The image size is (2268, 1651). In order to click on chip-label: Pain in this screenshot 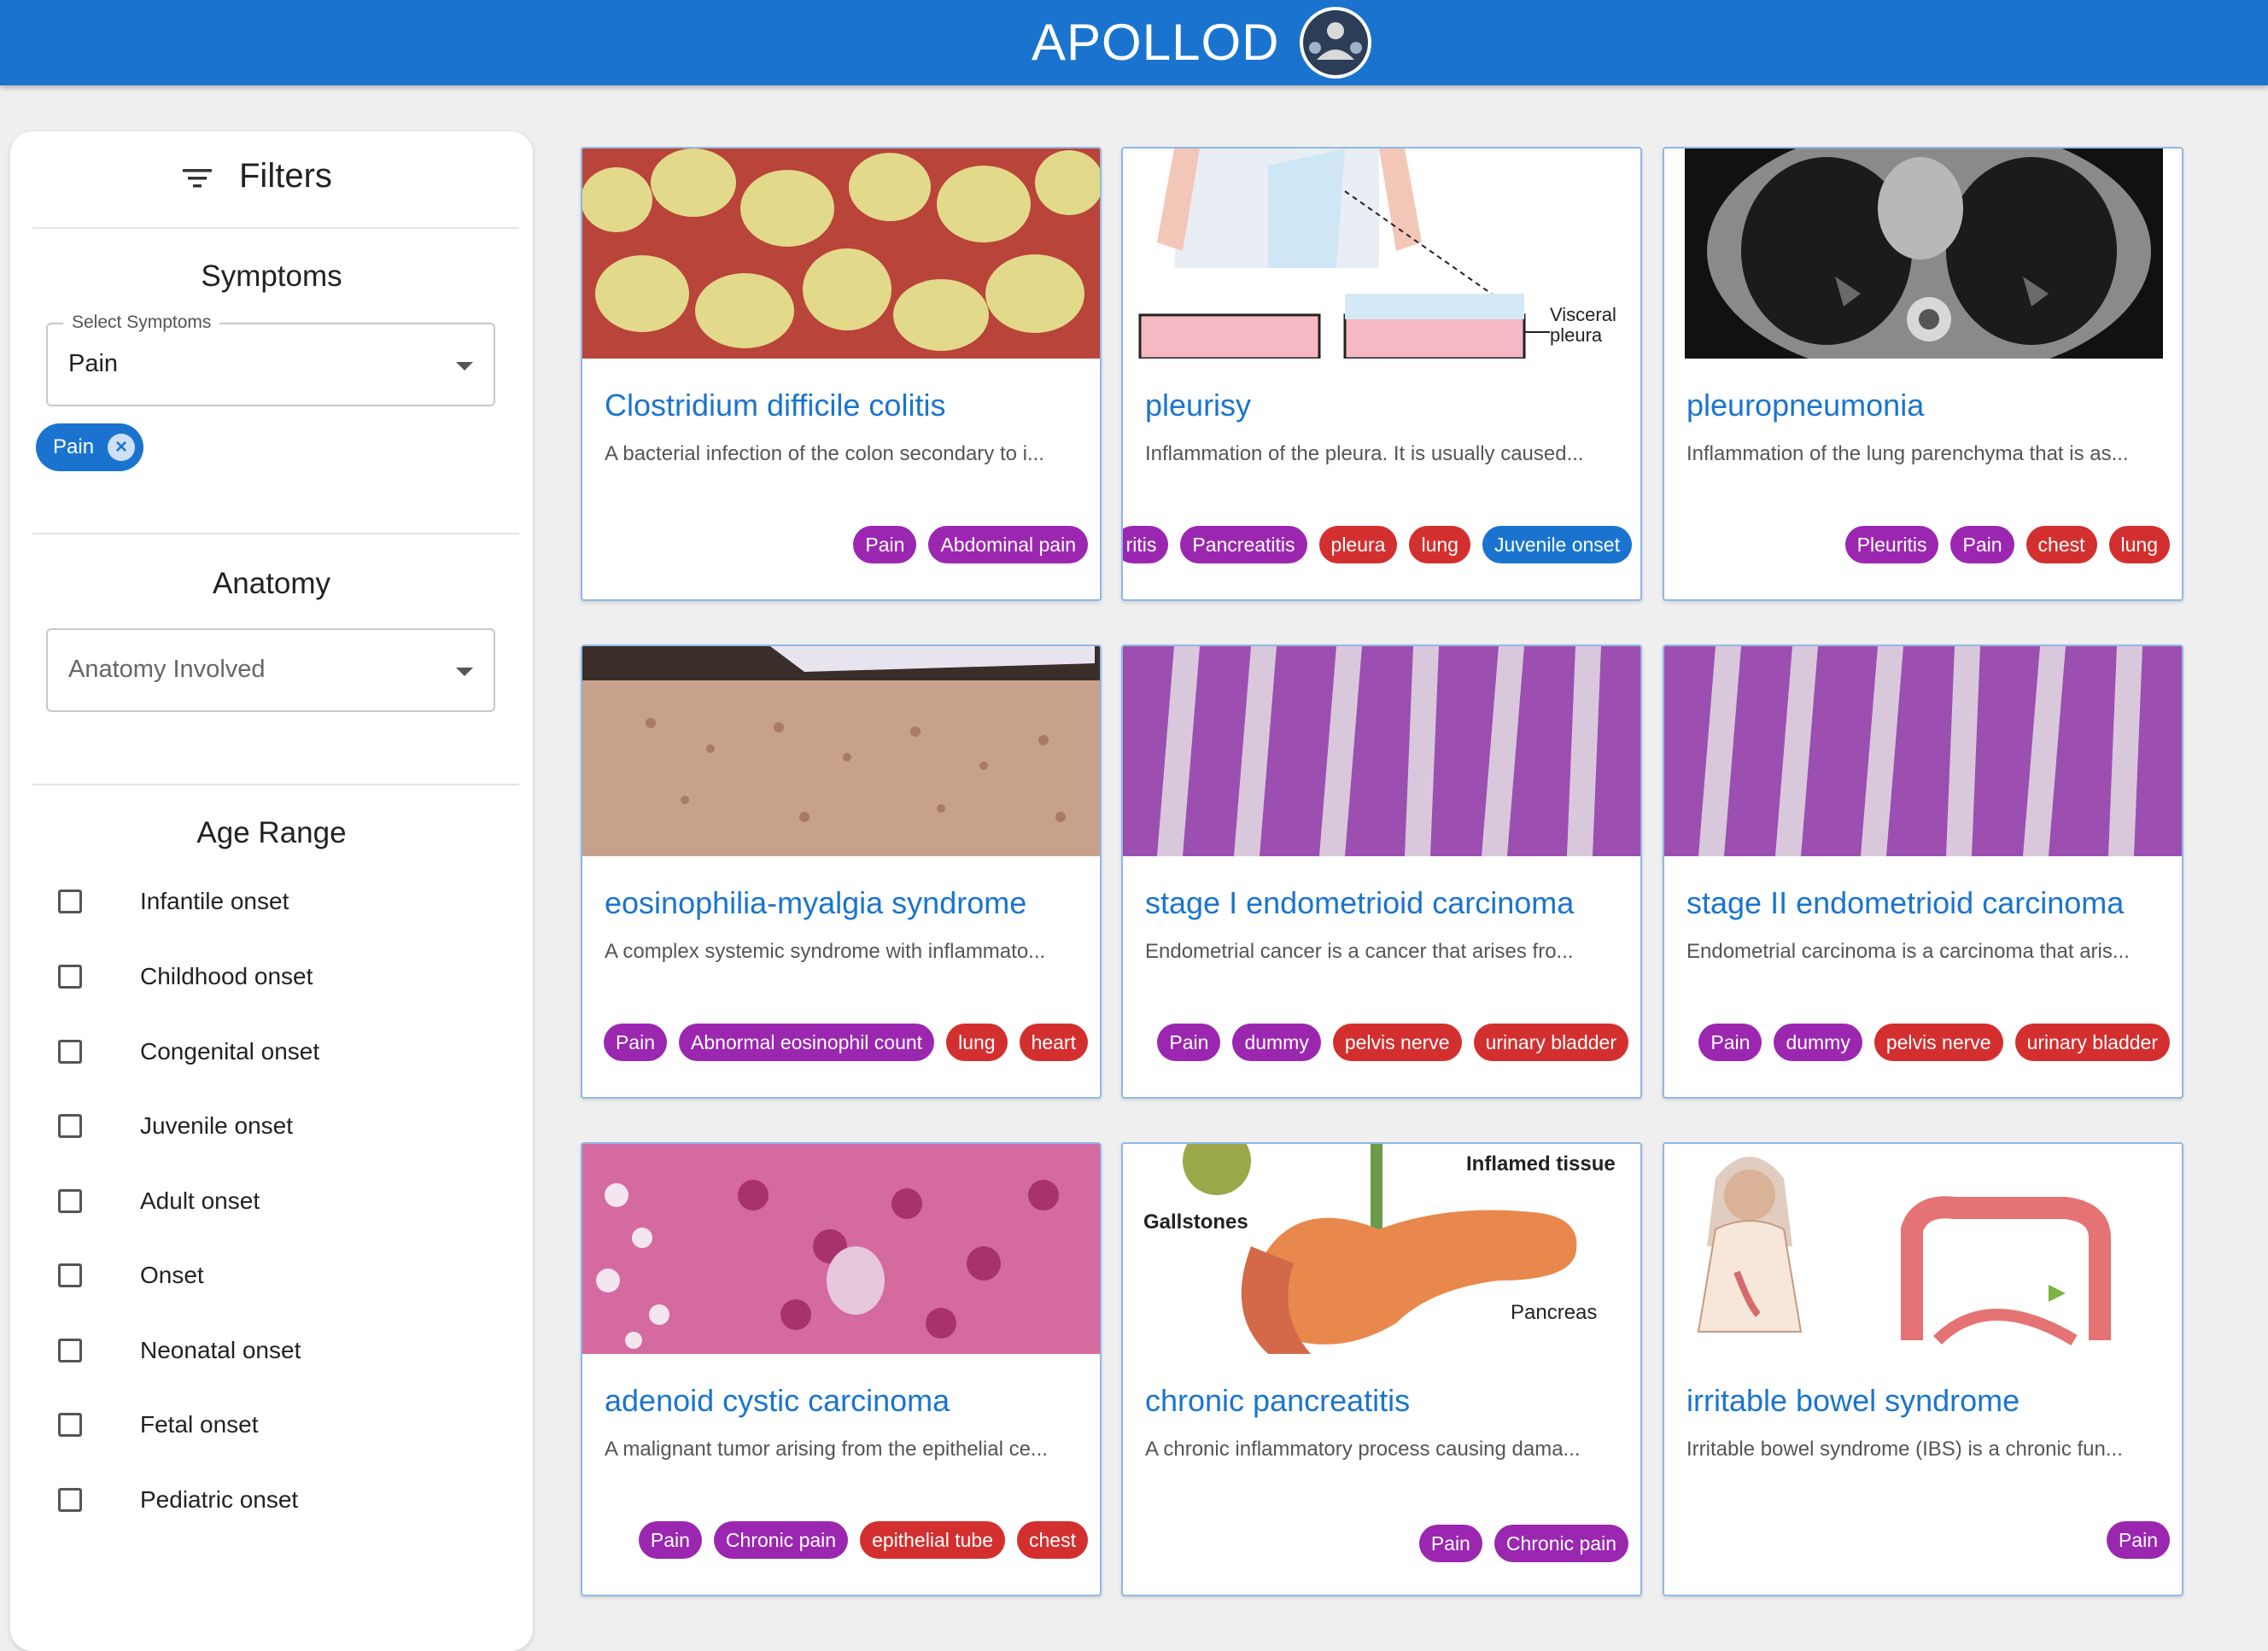, I will do `click(74, 447)`.